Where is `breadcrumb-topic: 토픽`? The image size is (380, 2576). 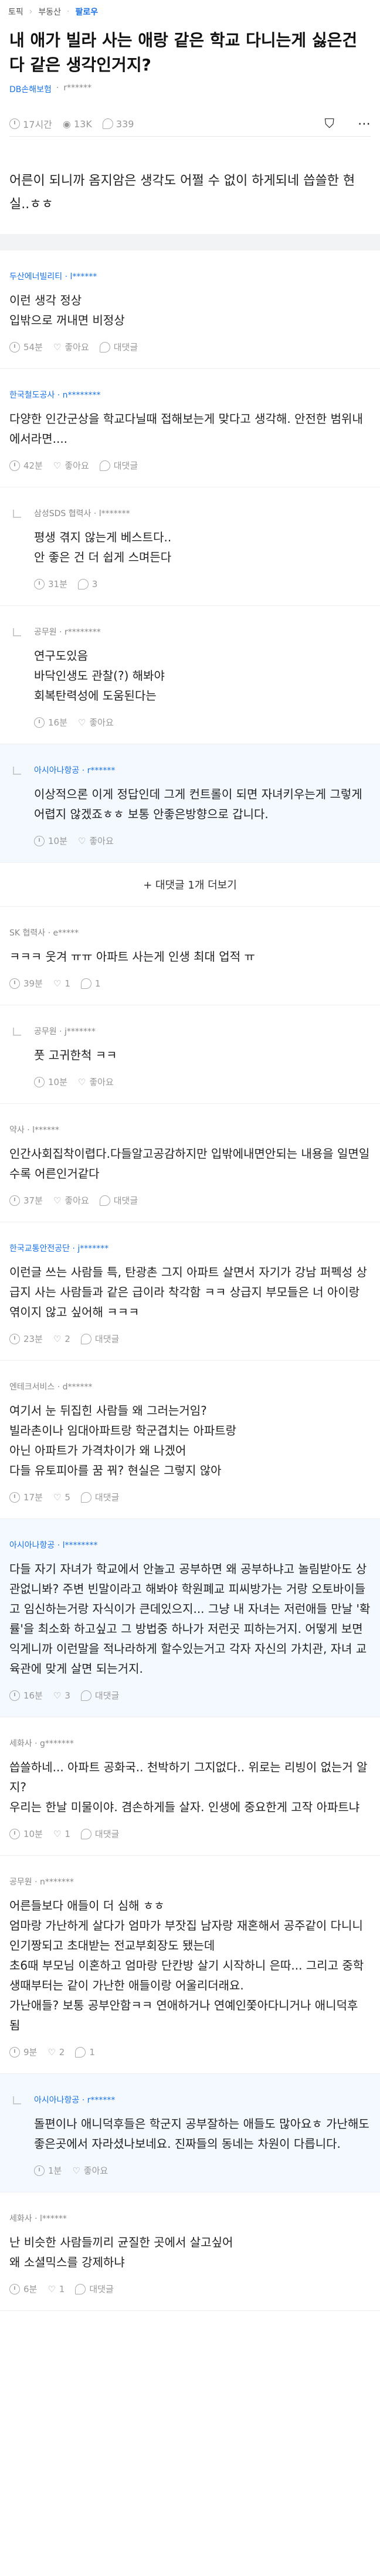 breadcrumb-topic: 토픽 is located at coordinates (16, 12).